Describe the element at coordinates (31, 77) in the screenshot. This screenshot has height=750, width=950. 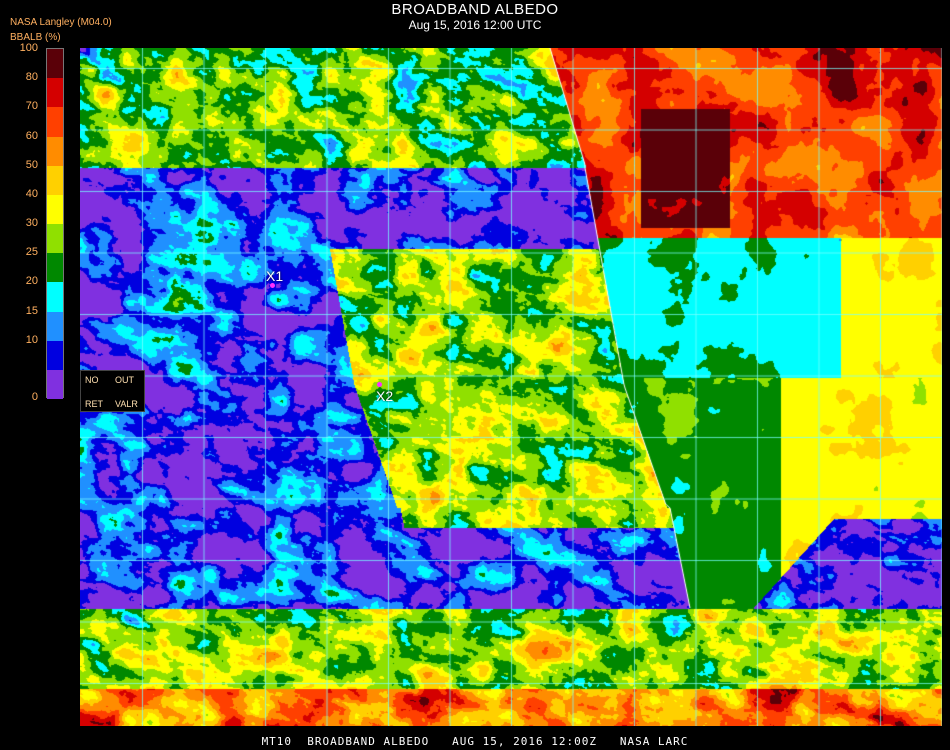
I see `colorbar-tick-label: 80` at that location.